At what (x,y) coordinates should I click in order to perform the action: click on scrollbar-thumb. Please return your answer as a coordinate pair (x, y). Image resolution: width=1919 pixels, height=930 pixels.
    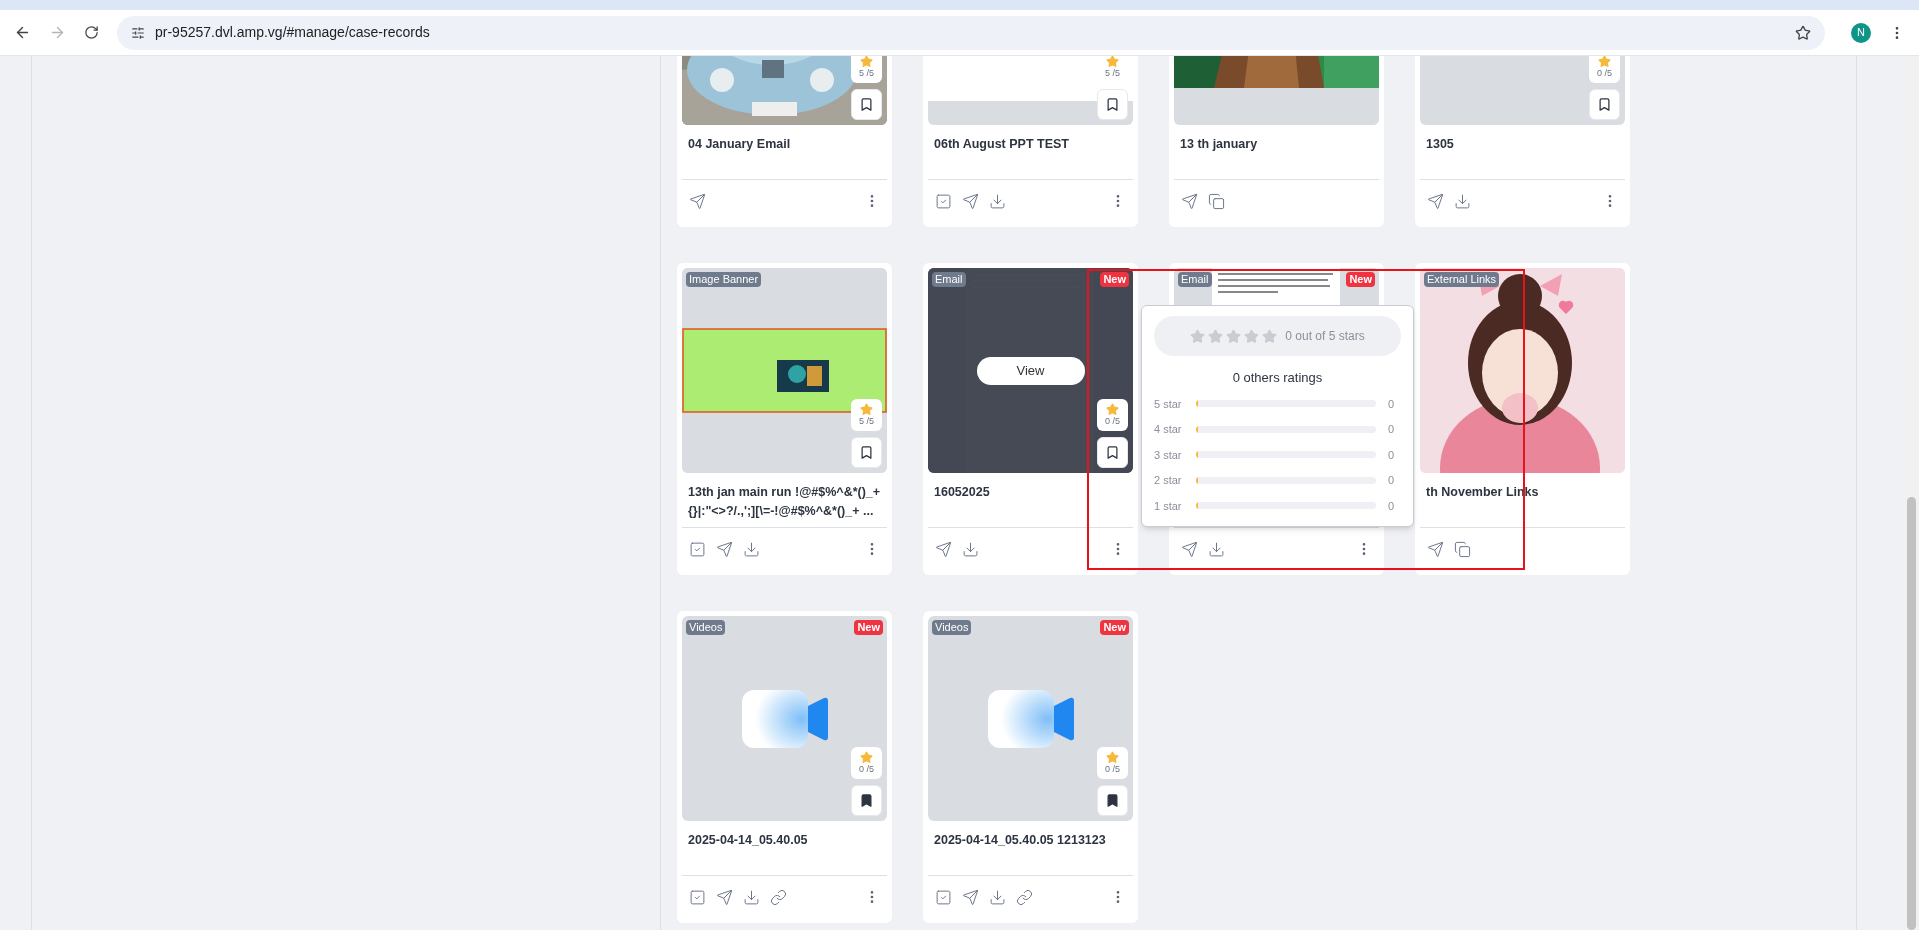
    Looking at the image, I should click on (1911, 713).